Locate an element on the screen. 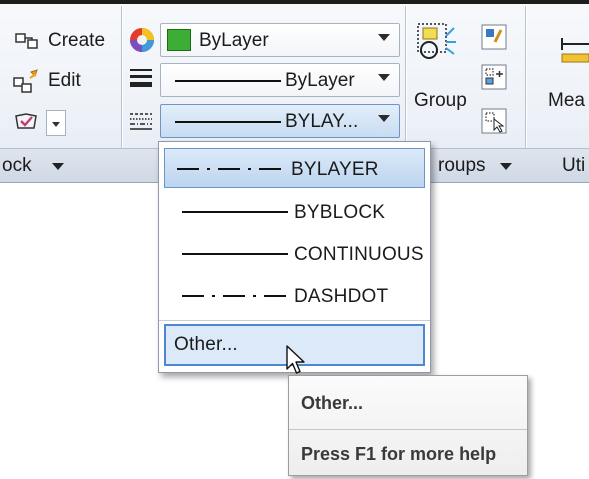 Image resolution: width=589 pixels, height=479 pixels. linetype-sample is located at coordinates (228, 122).